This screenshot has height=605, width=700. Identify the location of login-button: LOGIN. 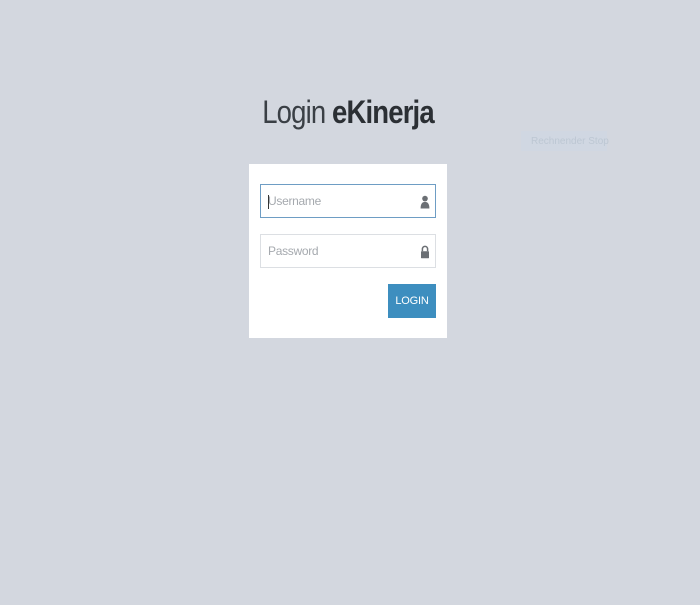
(412, 301).